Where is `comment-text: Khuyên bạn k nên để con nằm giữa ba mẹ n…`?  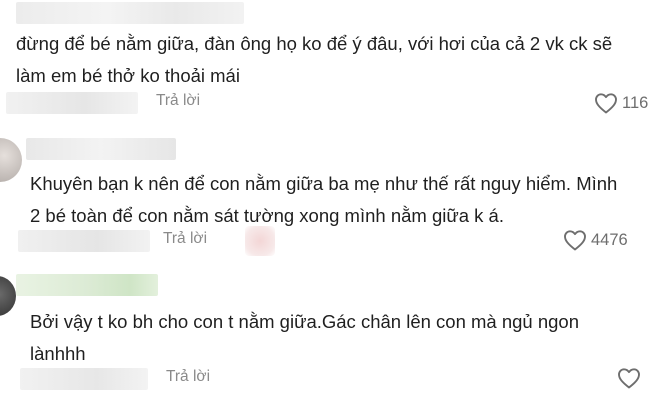 comment-text: Khuyên bạn k nên để con nằm giữa ba mẹ n… is located at coordinates (324, 199).